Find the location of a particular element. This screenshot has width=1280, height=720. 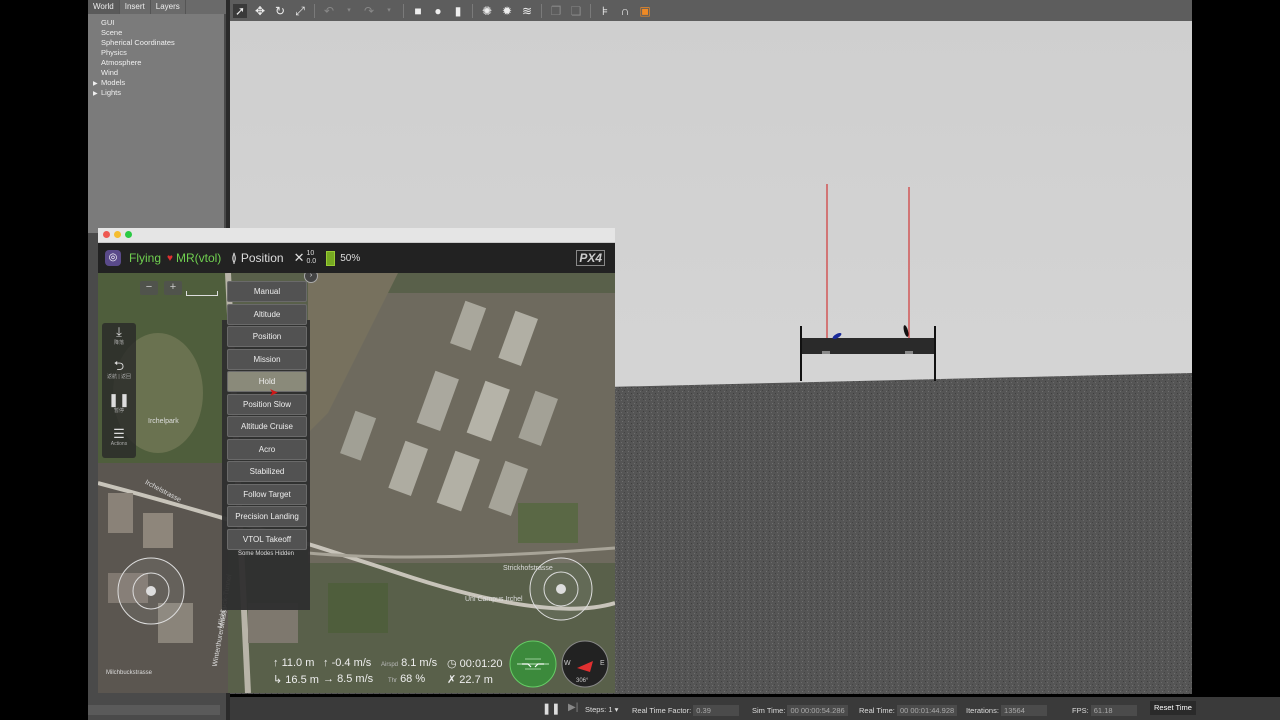

vehicle-status-icon: ♥ is located at coordinates (170, 258).